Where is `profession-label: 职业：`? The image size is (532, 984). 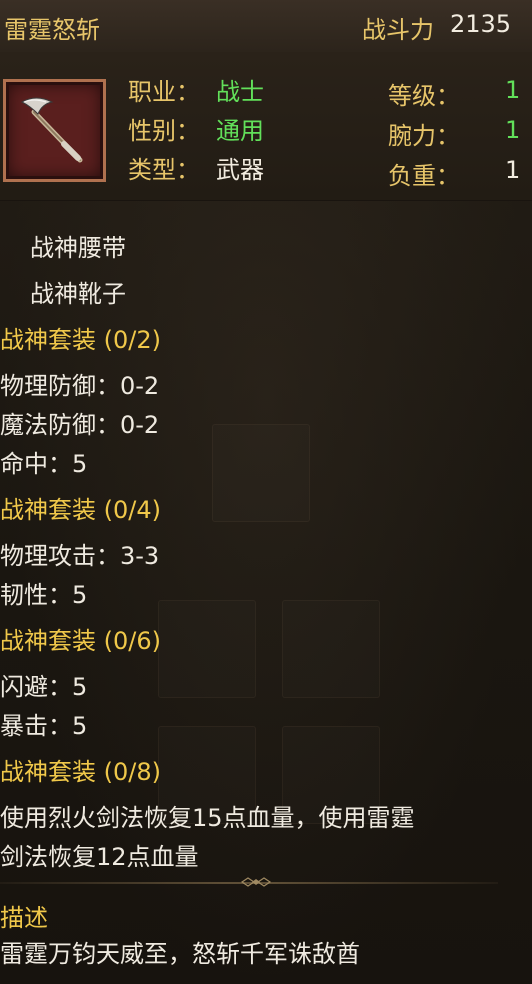
profession-label: 职业： is located at coordinates (164, 92).